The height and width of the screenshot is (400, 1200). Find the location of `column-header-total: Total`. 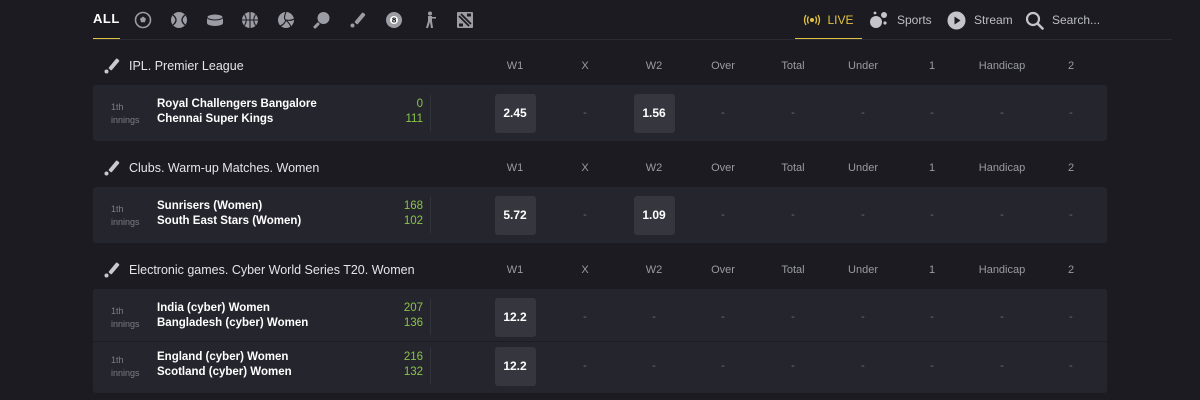

column-header-total: Total is located at coordinates (793, 168).